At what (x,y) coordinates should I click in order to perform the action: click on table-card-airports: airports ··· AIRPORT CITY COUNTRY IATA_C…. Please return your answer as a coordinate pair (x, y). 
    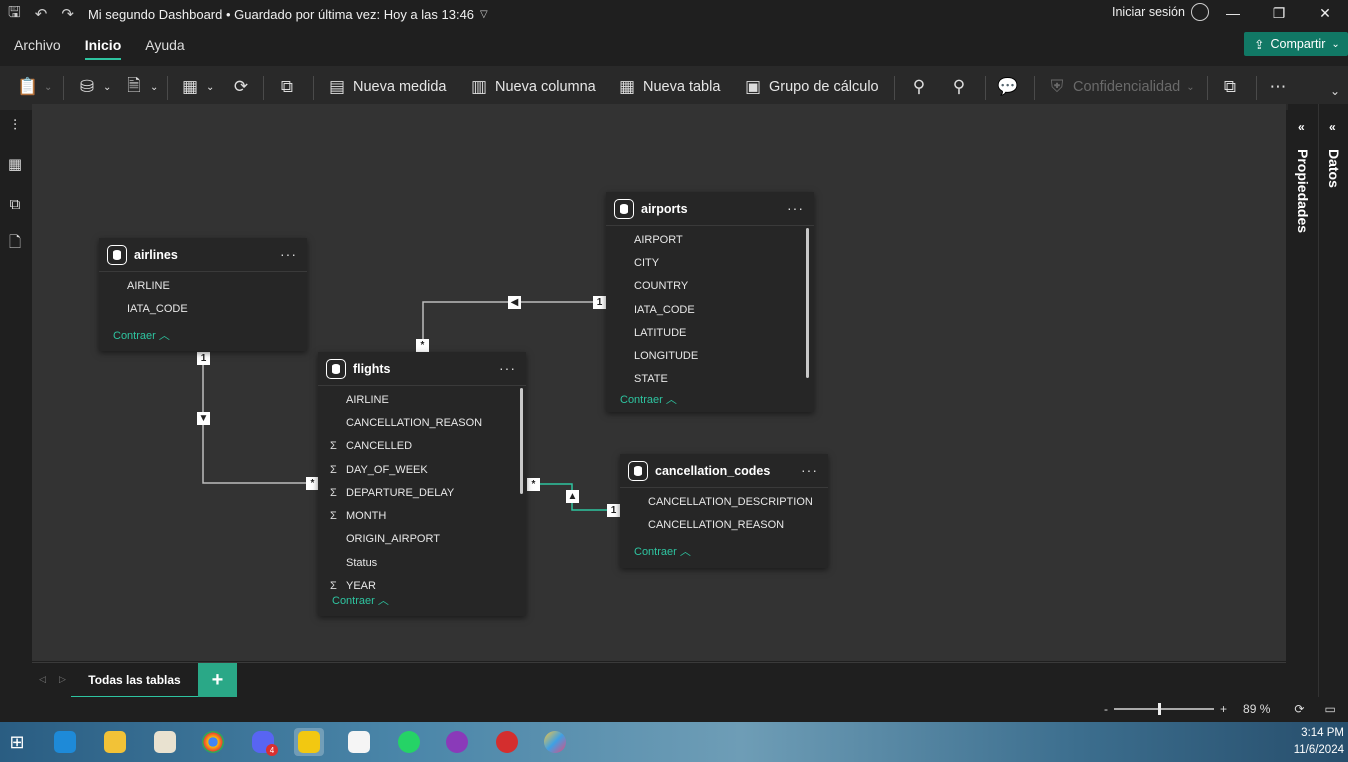
    Looking at the image, I should click on (710, 302).